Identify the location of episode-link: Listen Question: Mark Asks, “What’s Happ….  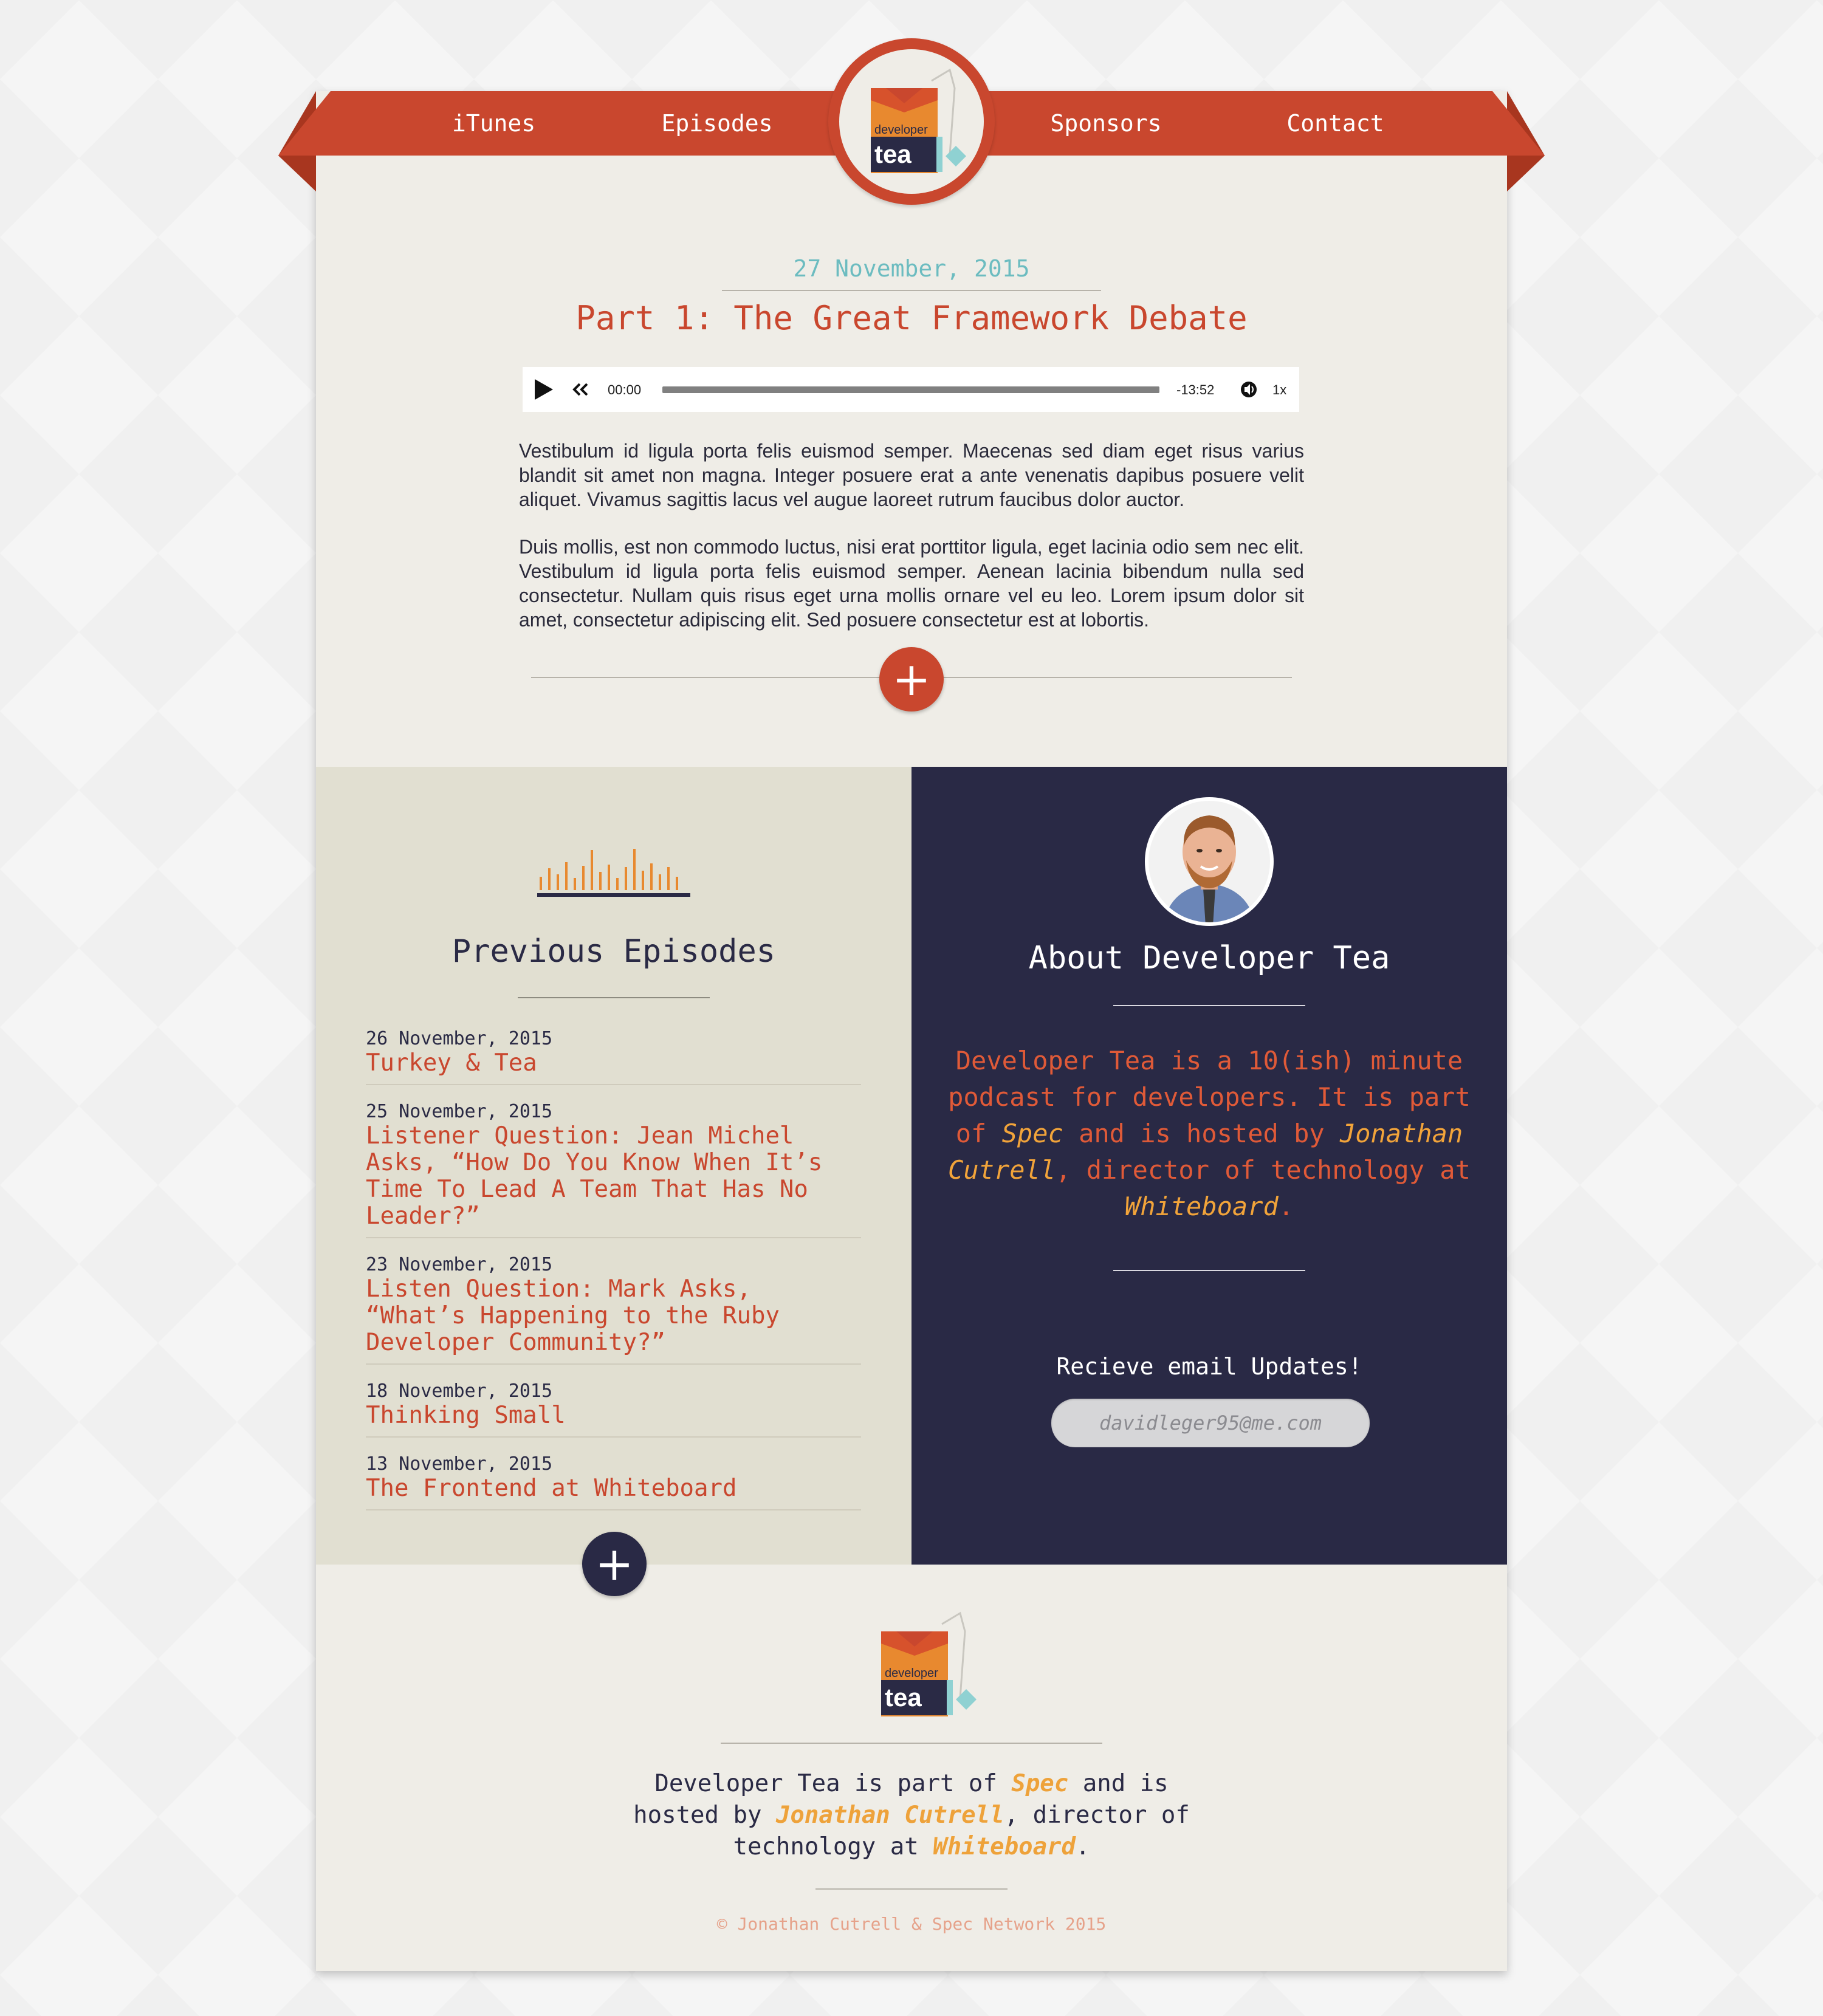
(613, 1316).